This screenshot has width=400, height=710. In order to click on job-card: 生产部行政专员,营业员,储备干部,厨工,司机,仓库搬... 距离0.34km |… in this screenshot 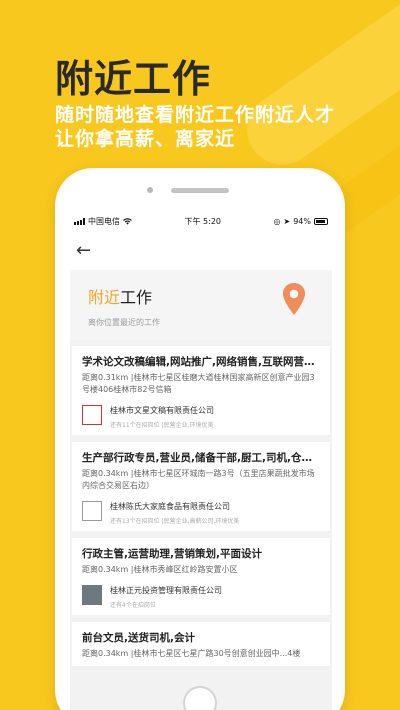, I will do `click(201, 486)`.